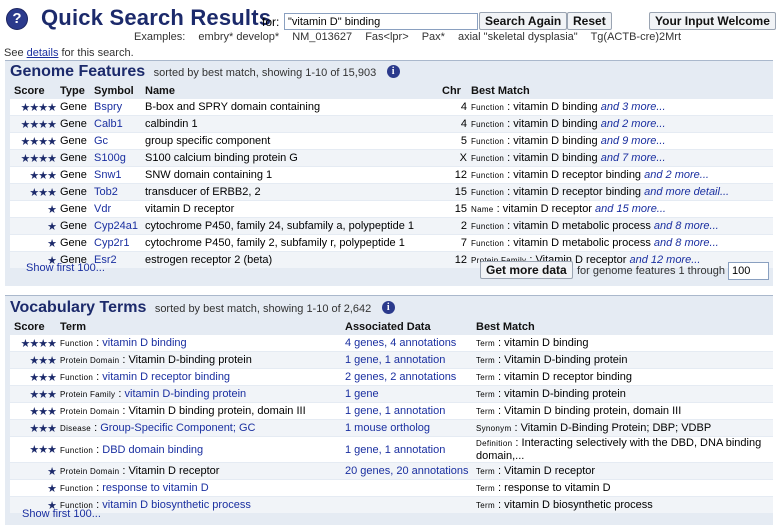  What do you see at coordinates (526, 270) in the screenshot?
I see `get-more-data-button: Get more data` at bounding box center [526, 270].